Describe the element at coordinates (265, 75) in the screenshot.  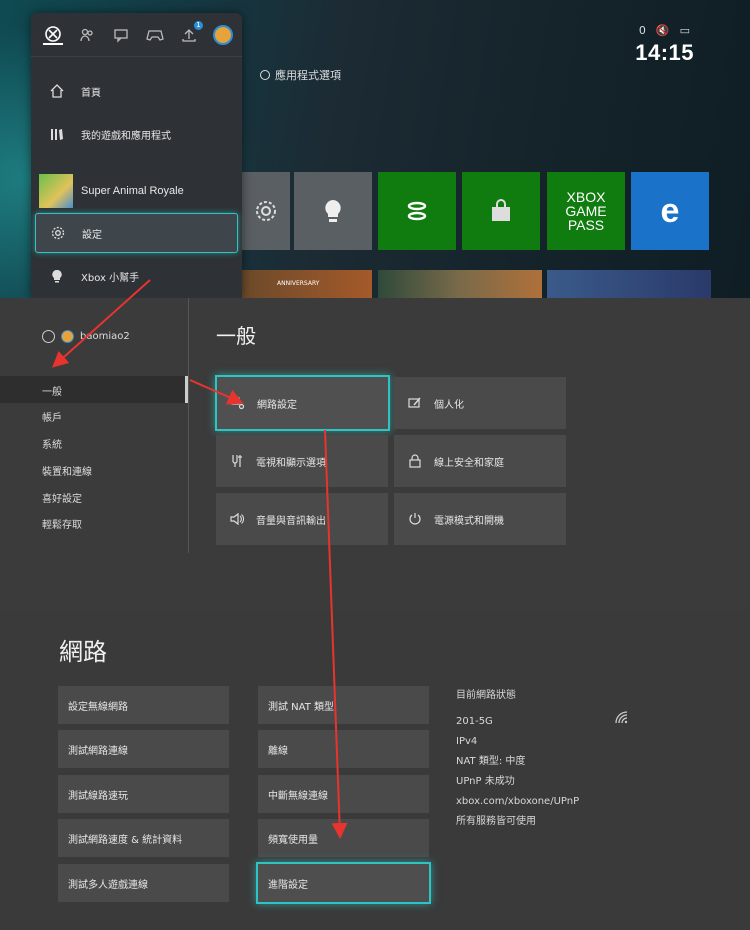
I see `menu-button-icon` at that location.